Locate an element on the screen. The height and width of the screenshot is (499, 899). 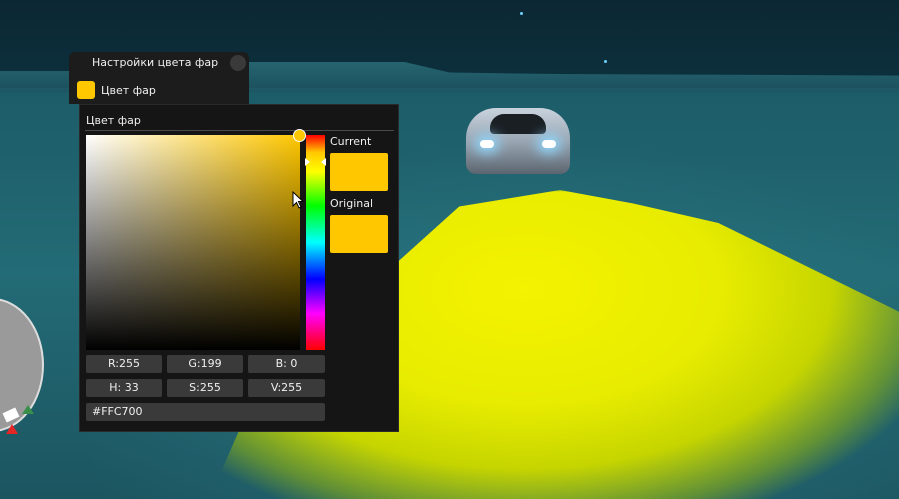
hue-marker-right-icon is located at coordinates (323, 162).